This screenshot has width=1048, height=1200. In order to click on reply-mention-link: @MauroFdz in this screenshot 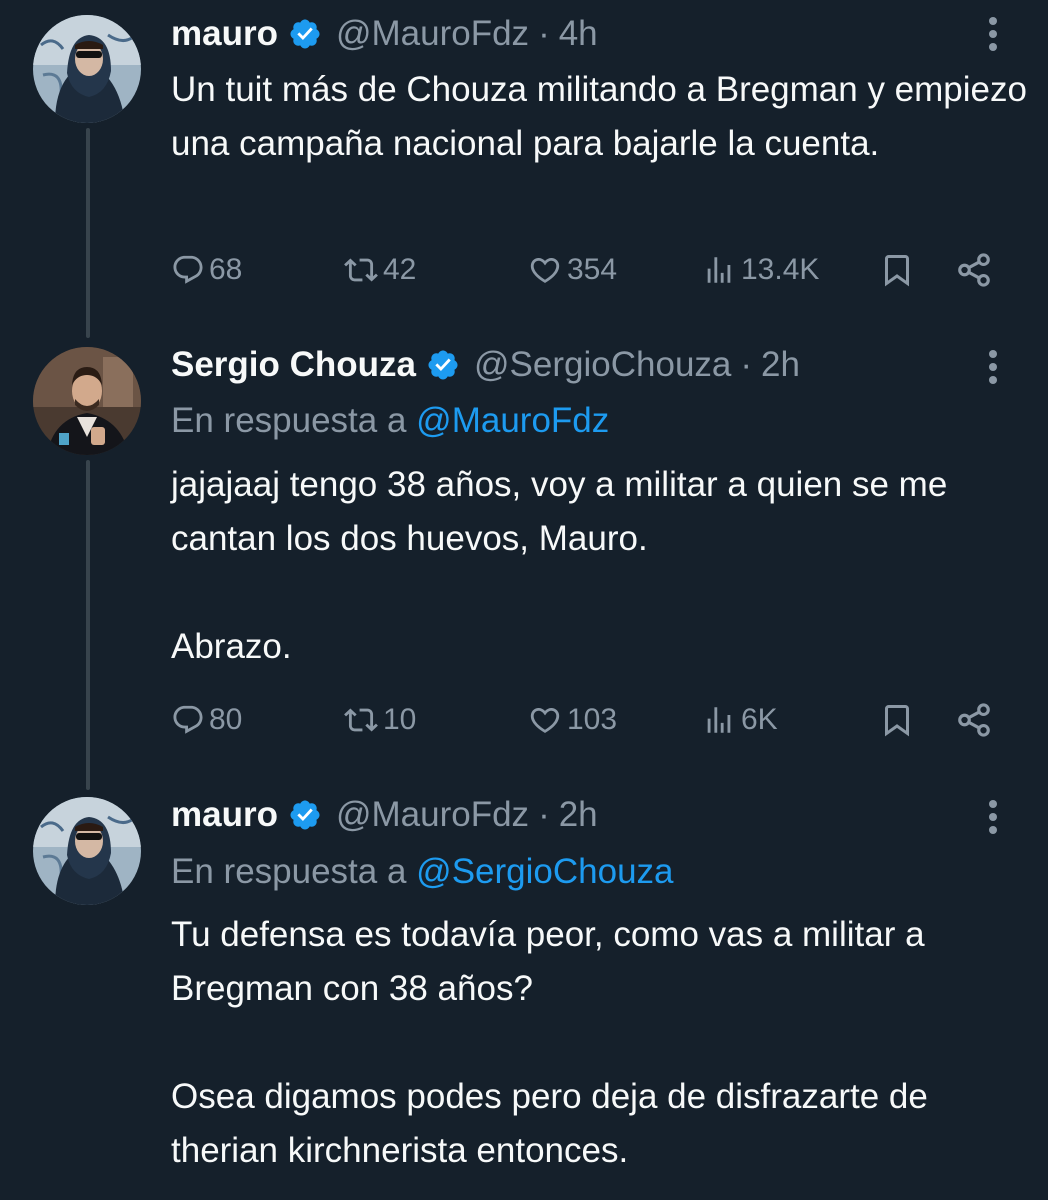, I will do `click(512, 420)`.